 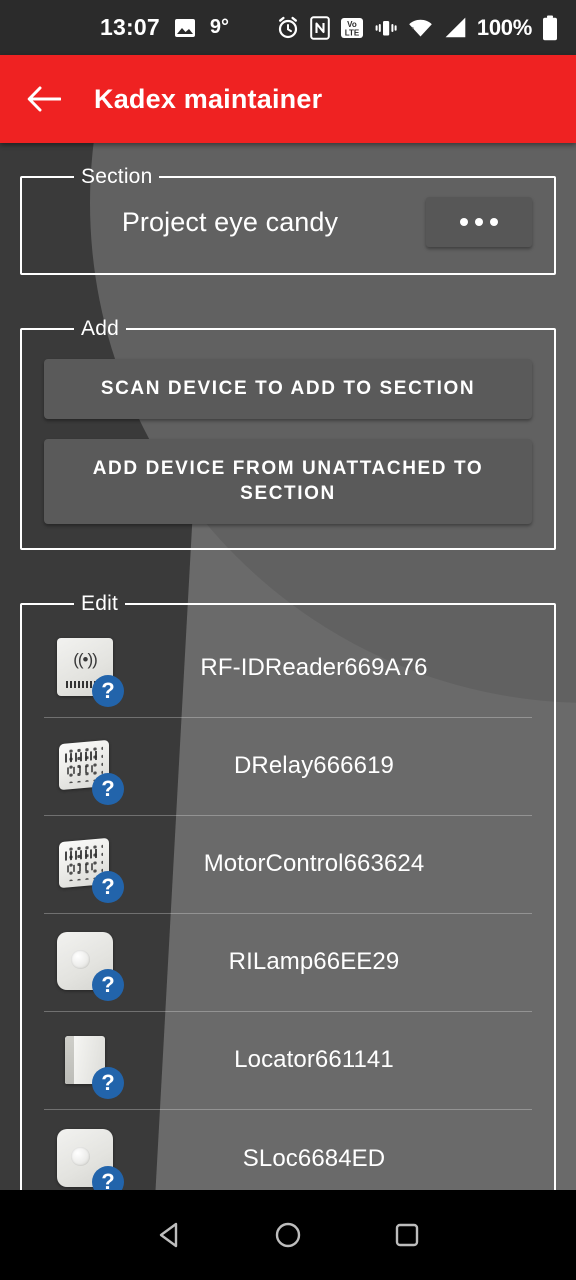 I want to click on device-list-item: ? RILamp66EE29, so click(x=288, y=963).